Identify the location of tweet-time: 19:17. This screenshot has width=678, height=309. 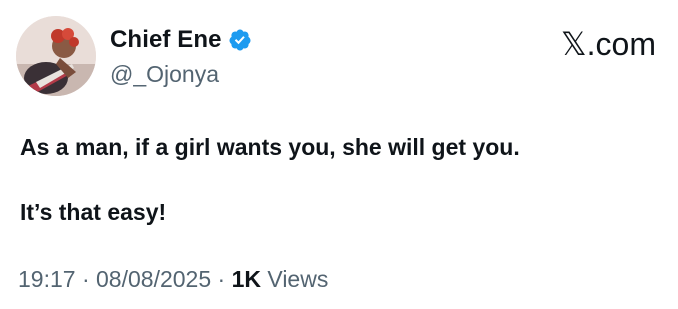
(47, 279).